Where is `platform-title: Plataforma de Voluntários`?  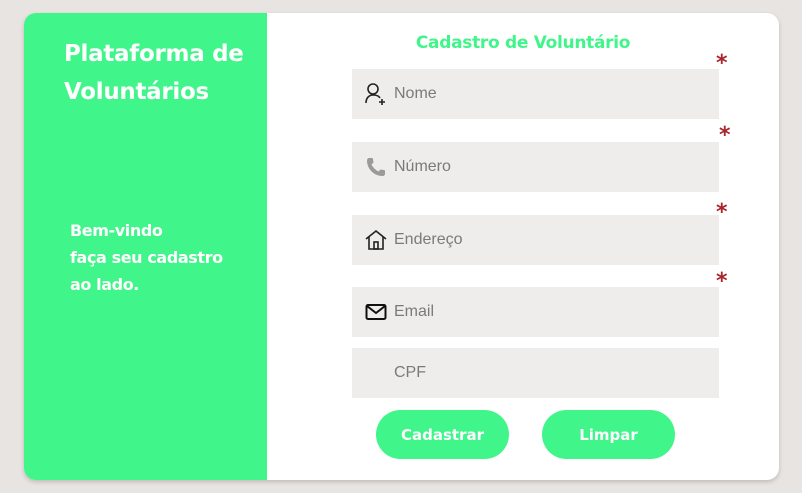
platform-title: Plataforma de Voluntários is located at coordinates (164, 73).